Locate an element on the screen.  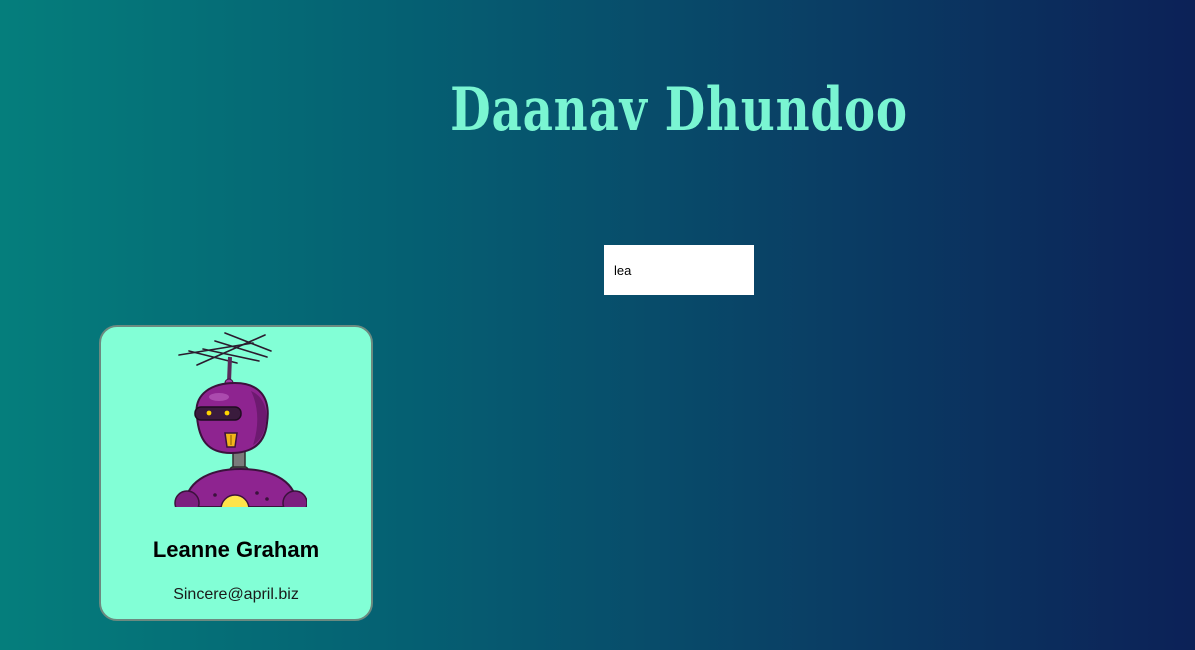
result-card: Leanne Graham Sincere@april.biz is located at coordinates (236, 473).